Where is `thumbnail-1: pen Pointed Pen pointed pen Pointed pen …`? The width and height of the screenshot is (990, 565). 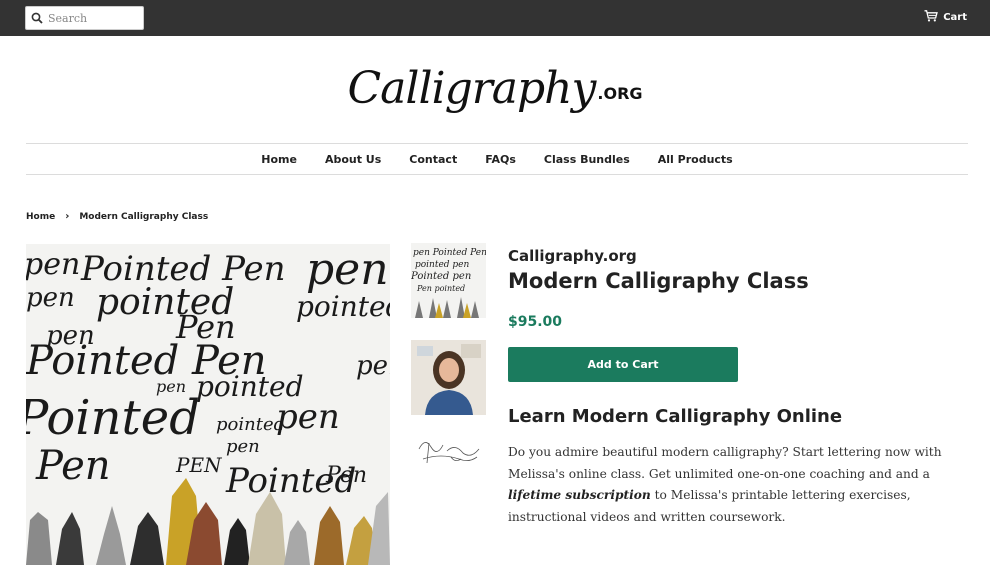
thumbnail-1: pen Pointed Pen pointed pen Pointed pen … is located at coordinates (448, 280).